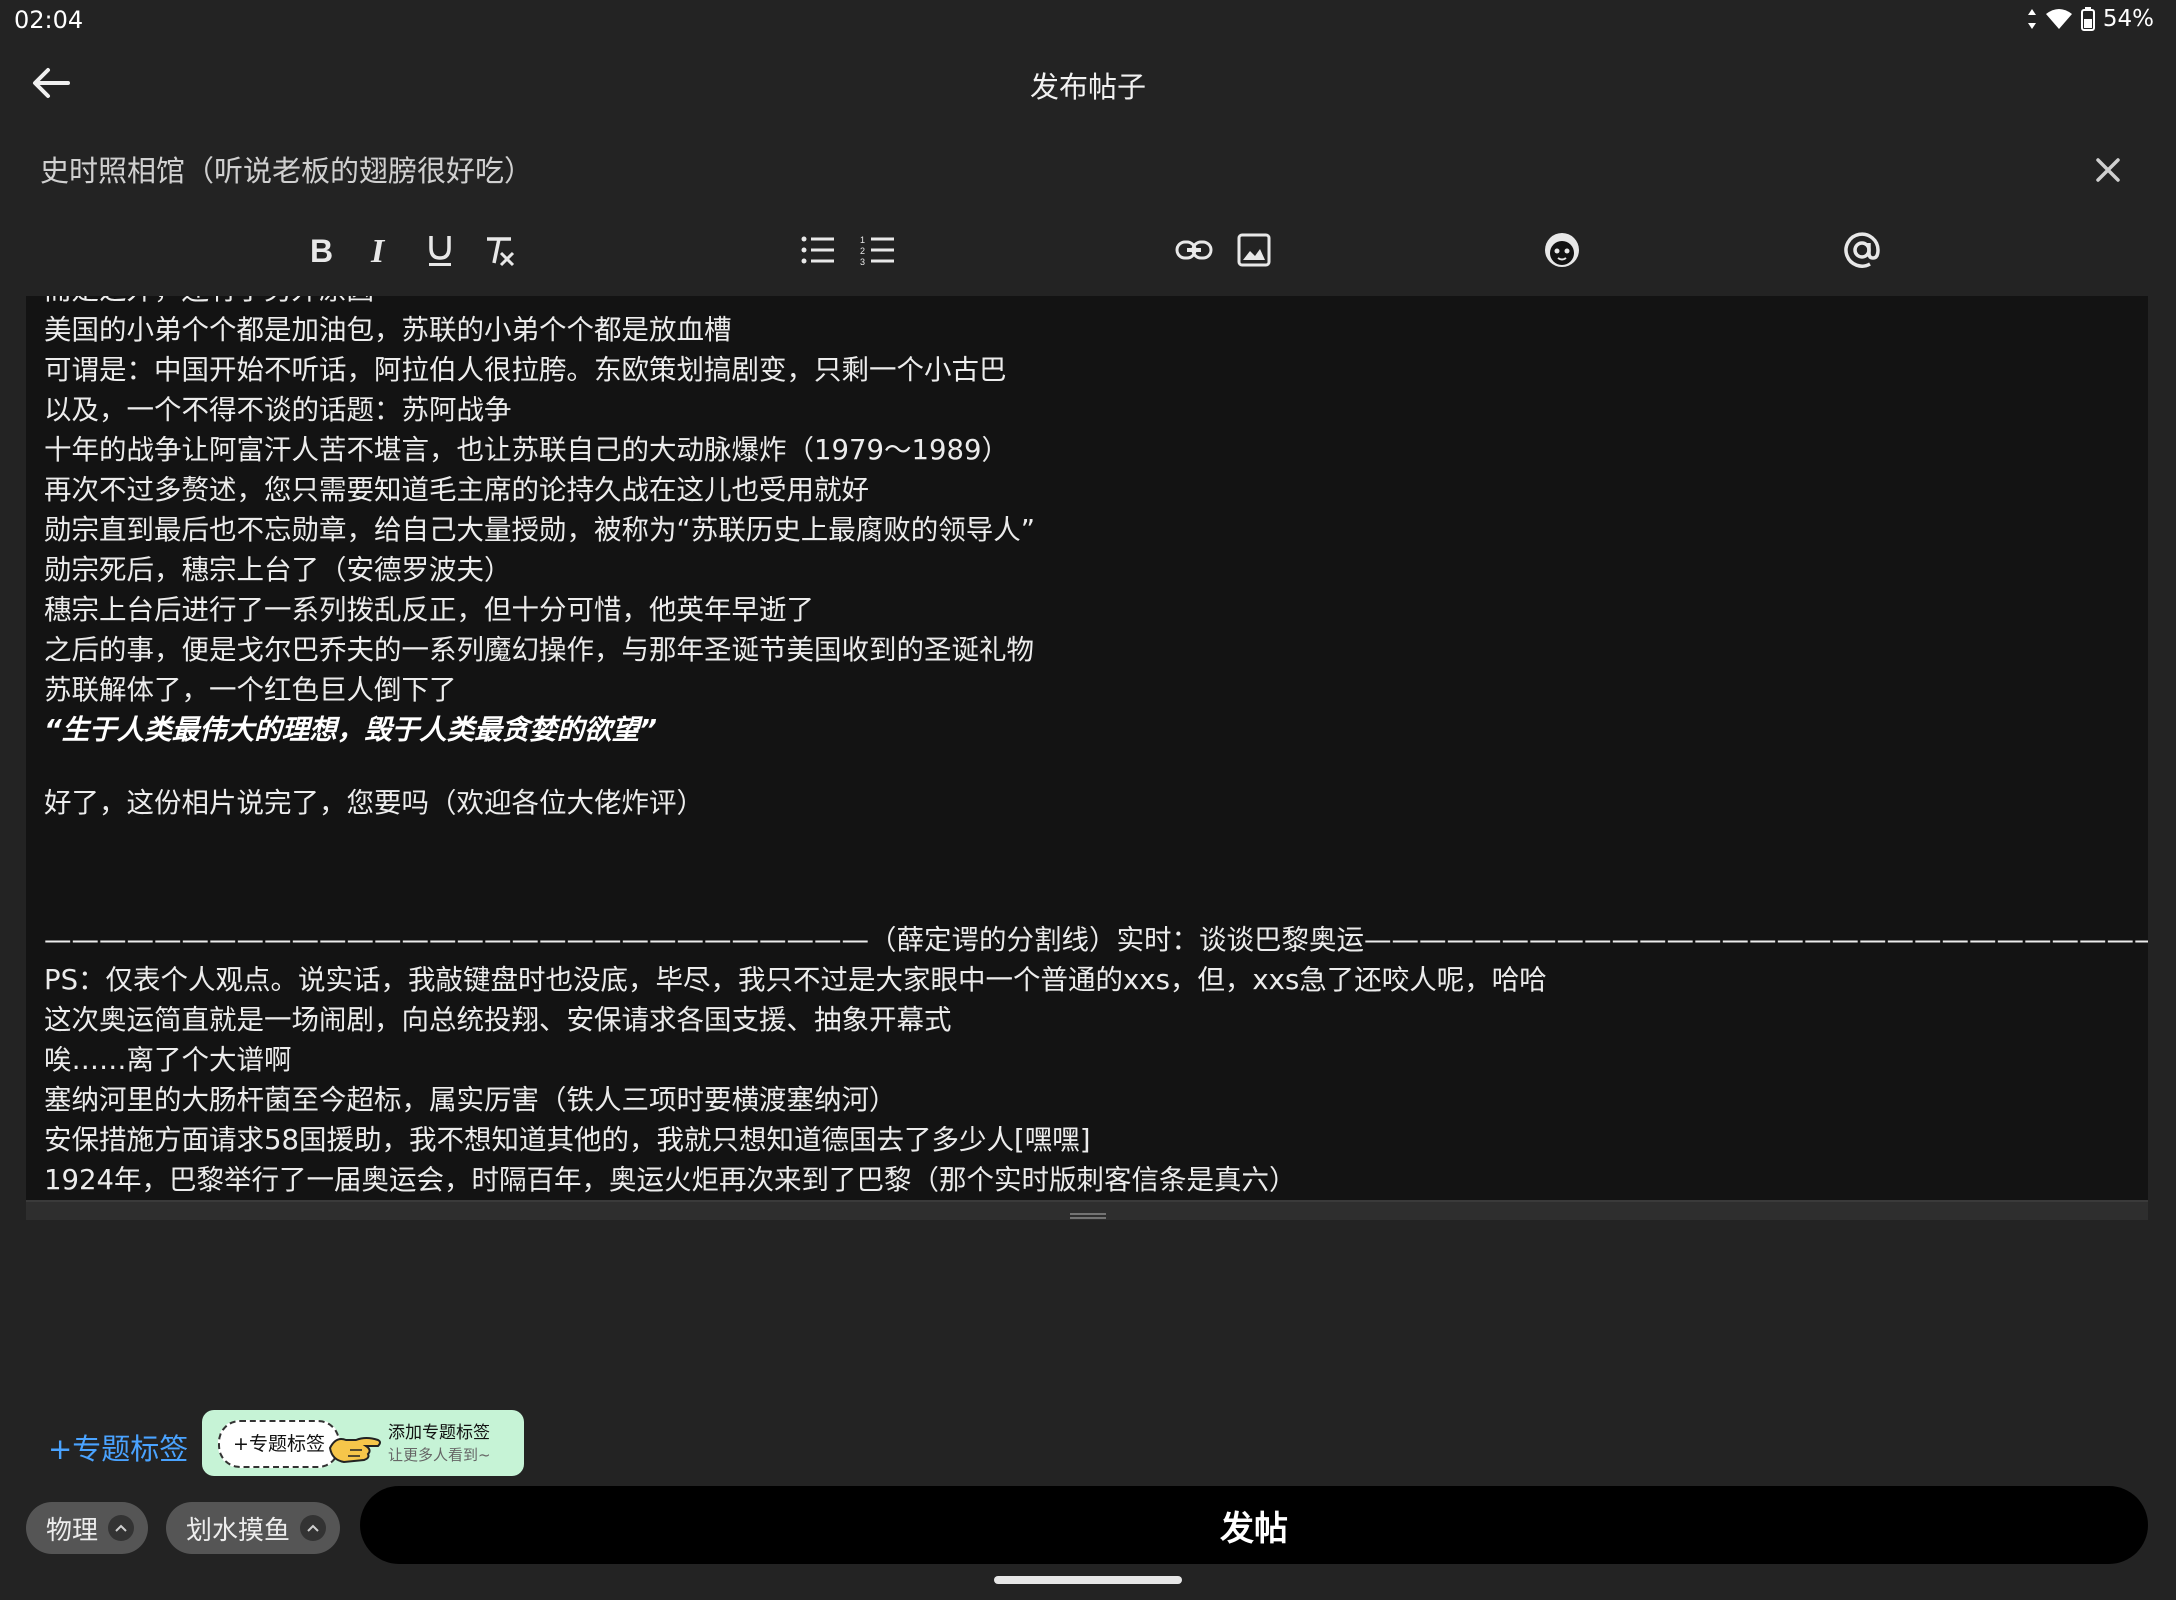 The width and height of the screenshot is (2176, 1600). Describe the element at coordinates (498, 1020) in the screenshot. I see `editor-line: 这次奥运简直就是一场闹剧，向总统投翔、安保请求各国支援、抽象开幕式` at that location.